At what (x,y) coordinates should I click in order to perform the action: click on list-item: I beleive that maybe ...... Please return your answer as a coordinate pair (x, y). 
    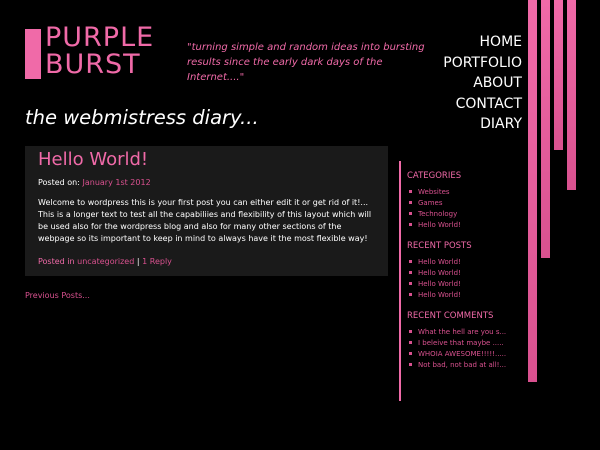
    Looking at the image, I should click on (458, 343).